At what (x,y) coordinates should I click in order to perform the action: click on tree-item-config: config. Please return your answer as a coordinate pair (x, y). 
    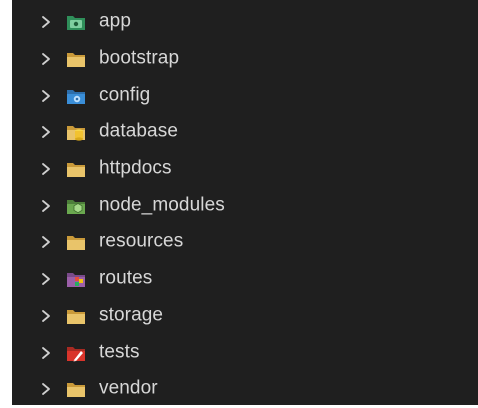
    Looking at the image, I should click on (245, 95).